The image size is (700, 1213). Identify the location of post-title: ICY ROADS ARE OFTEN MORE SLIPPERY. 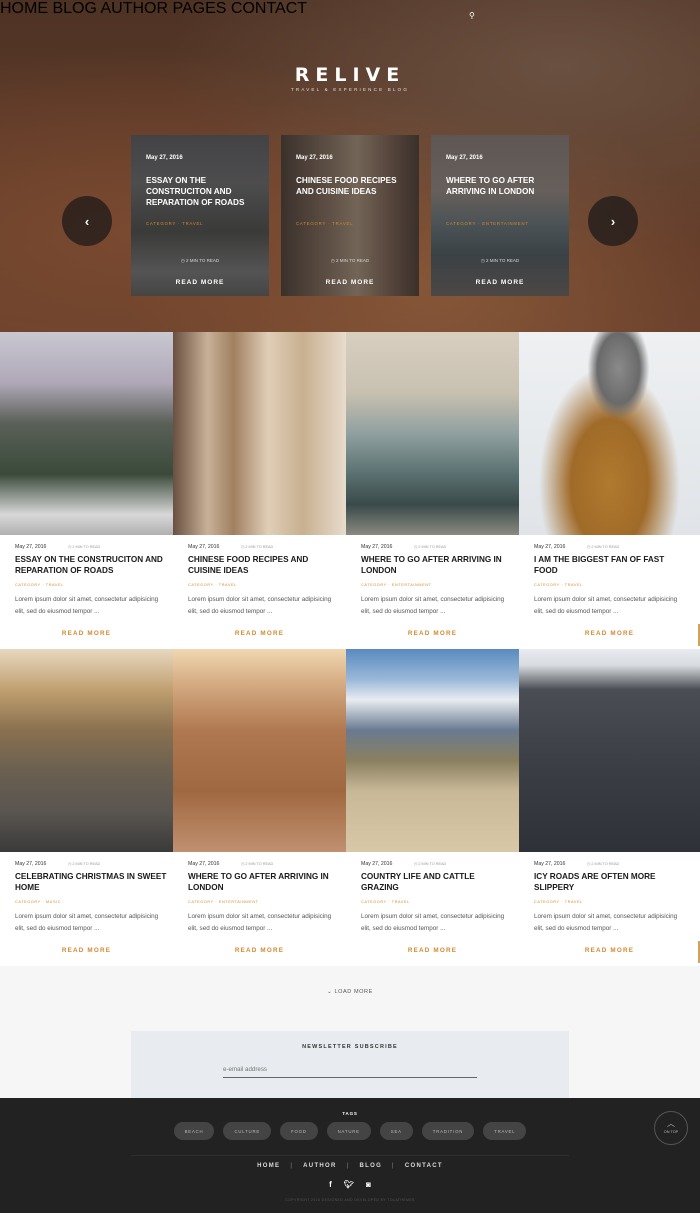
(610, 882).